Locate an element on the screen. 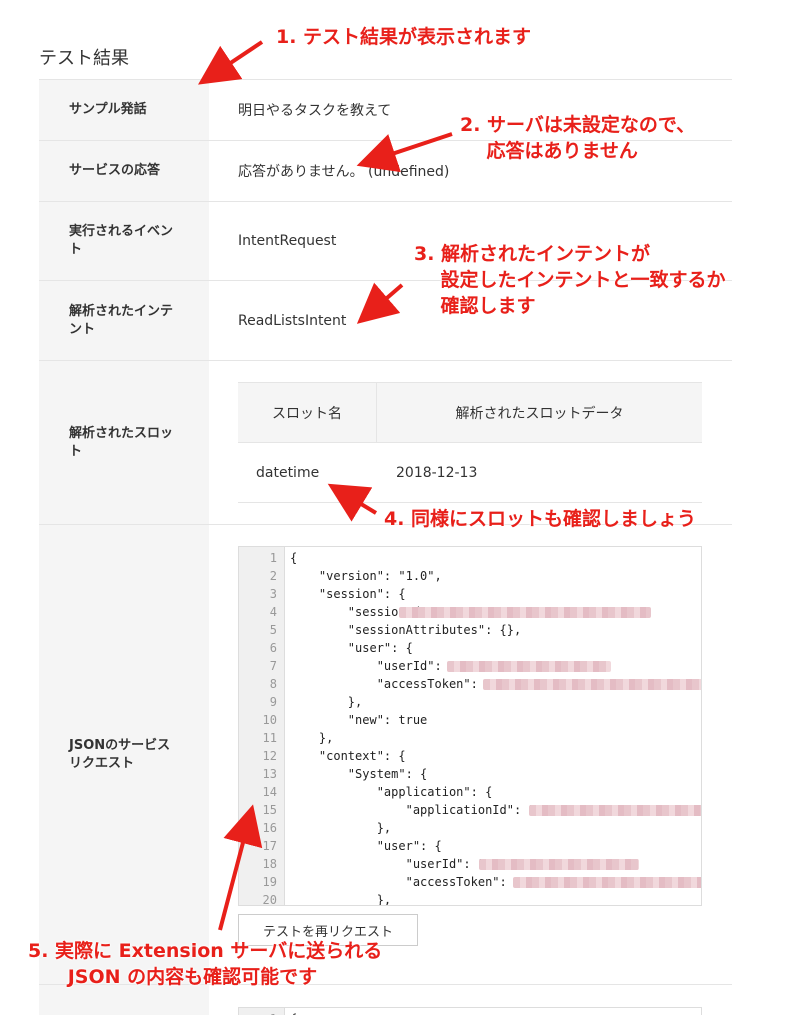  annotation-3: 3. 解析されたインテントが 設定したインテントと一致するか 確認します is located at coordinates (570, 280).